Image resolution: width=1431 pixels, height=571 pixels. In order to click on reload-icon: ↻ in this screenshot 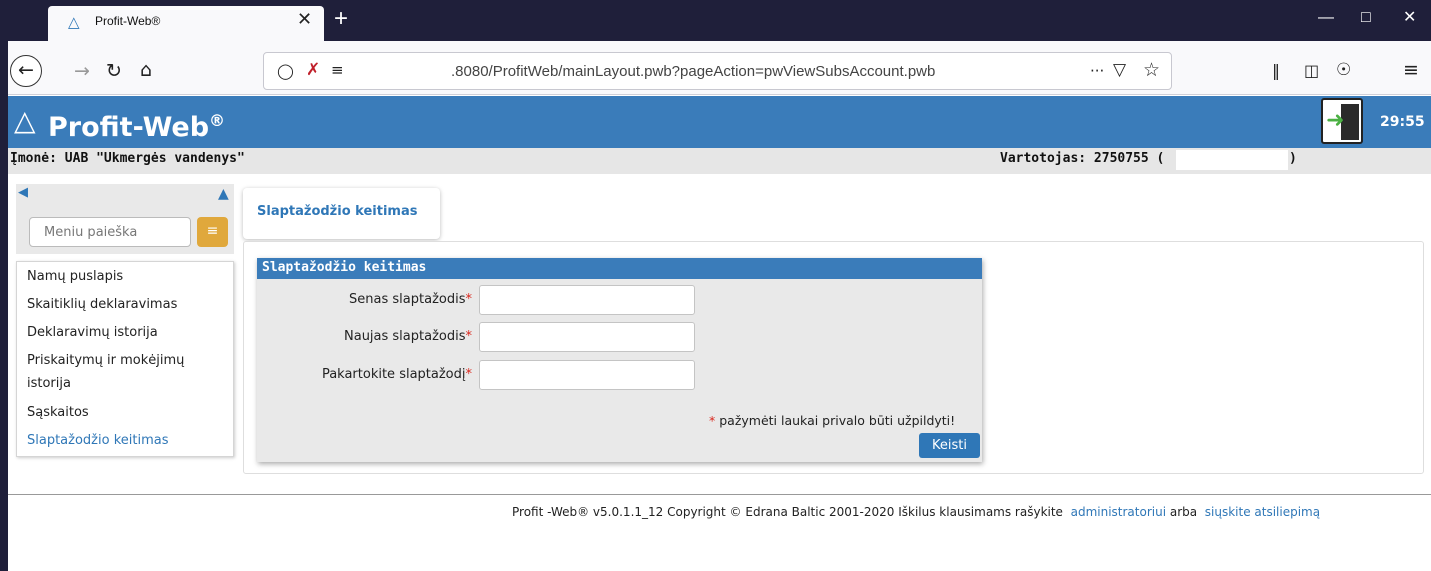, I will do `click(114, 71)`.